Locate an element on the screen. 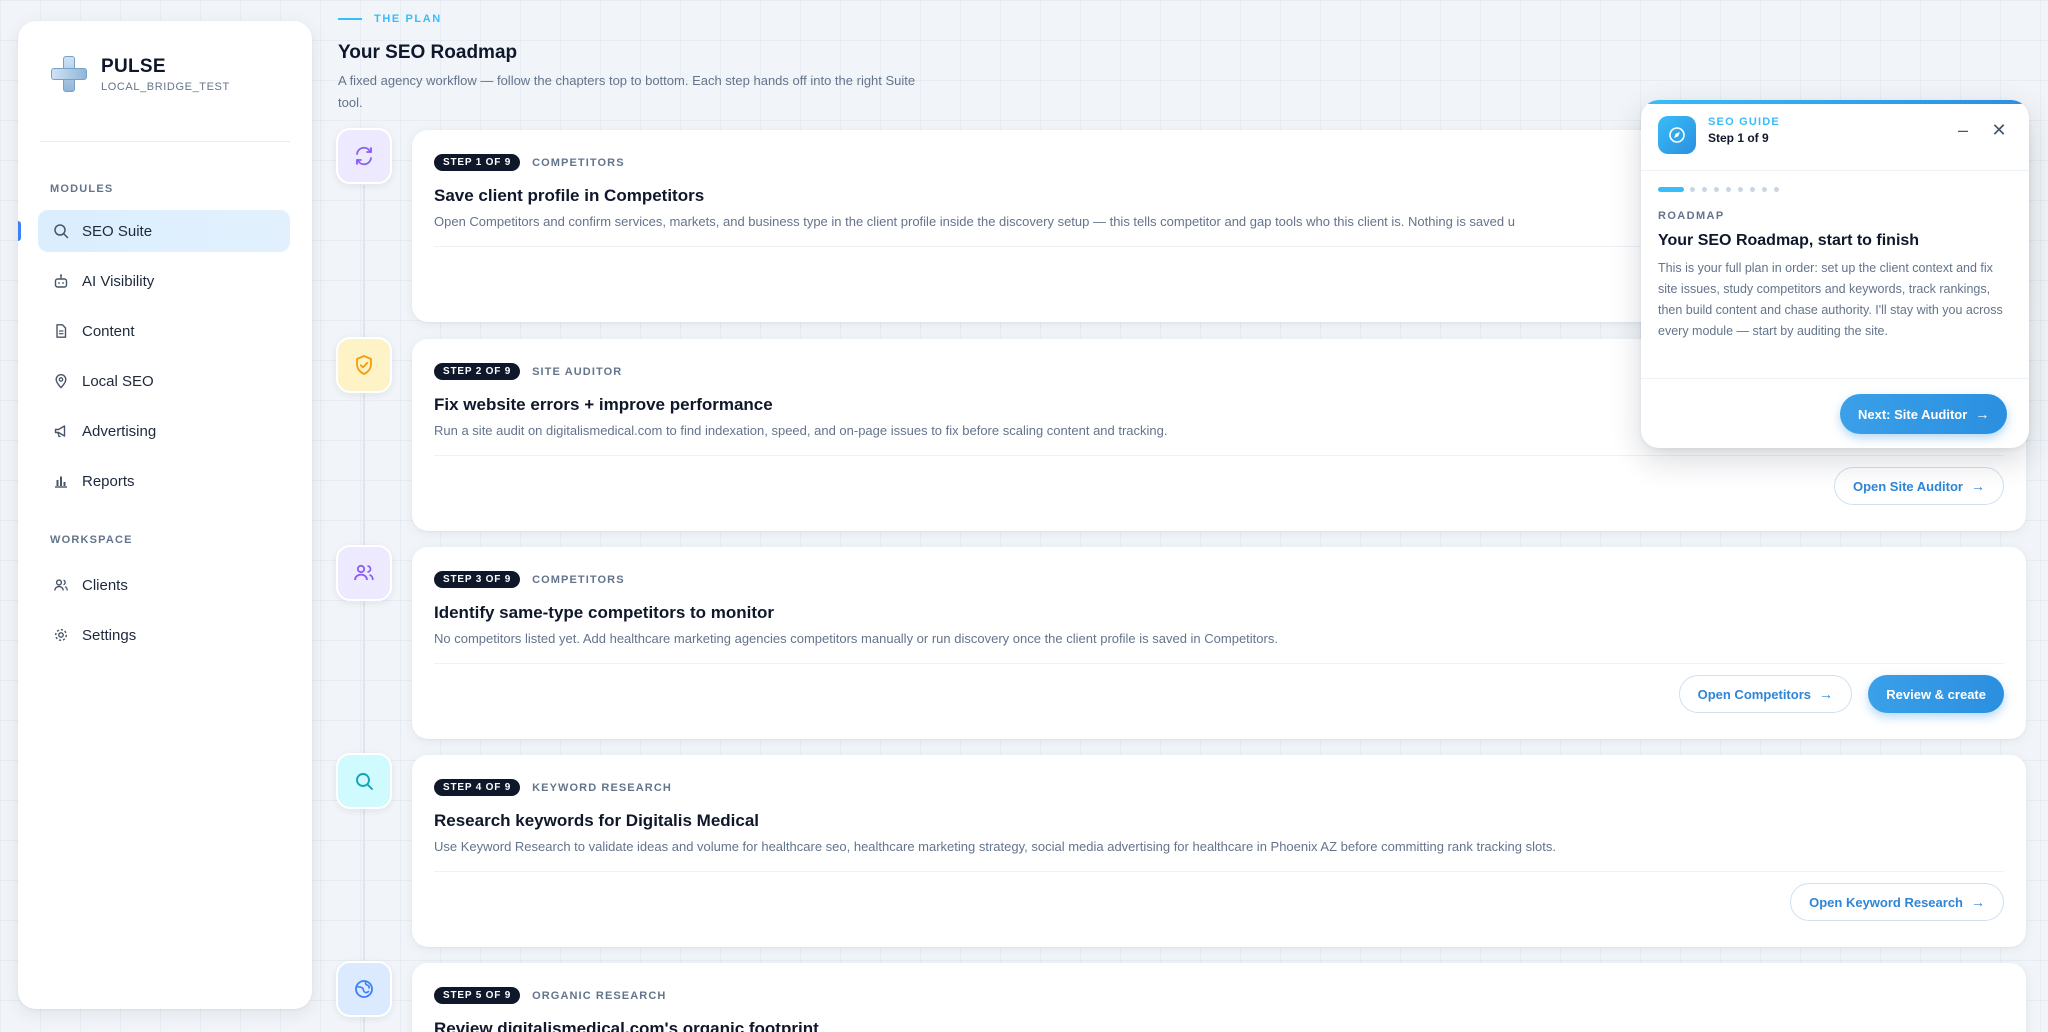 The width and height of the screenshot is (2048, 1032). active-indicator is located at coordinates (19, 231).